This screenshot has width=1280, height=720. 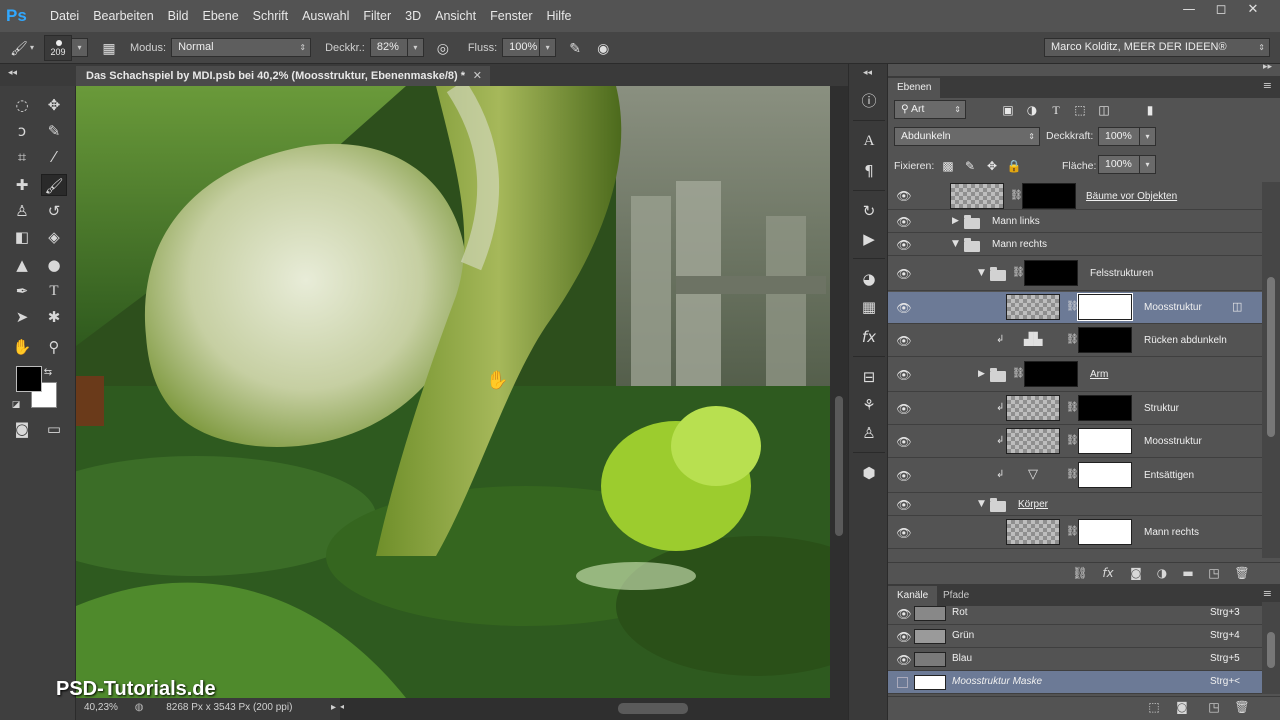 I want to click on pressure-size-icon: ◉, so click(x=603, y=48).